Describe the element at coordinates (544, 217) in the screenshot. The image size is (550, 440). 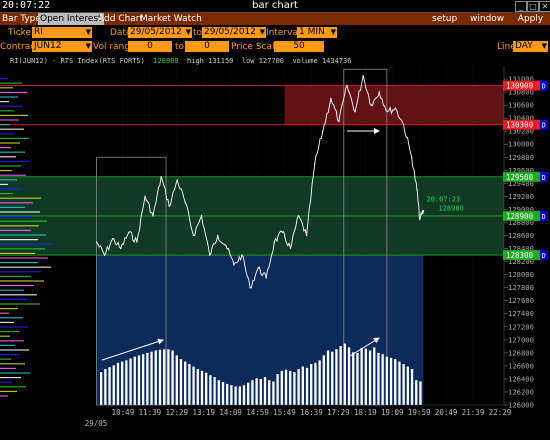
I see `level-flag-3: D` at that location.